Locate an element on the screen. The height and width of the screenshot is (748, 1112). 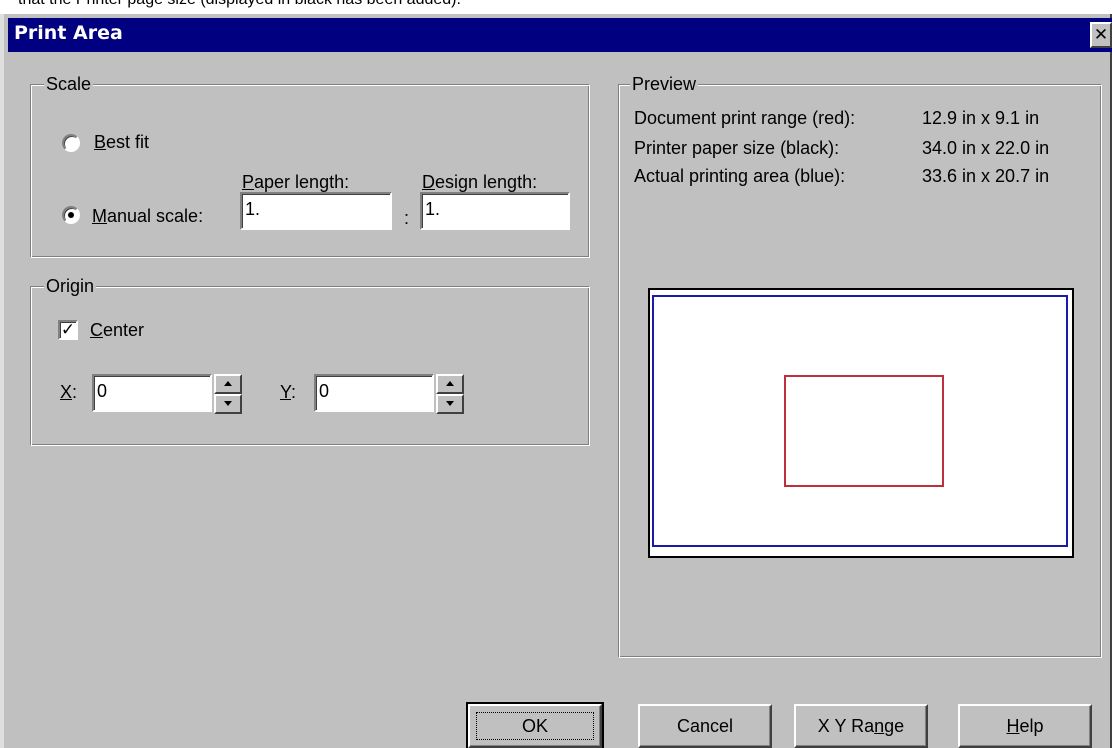
printing-area-value: 33.6 in x 20.7 in is located at coordinates (986, 176).